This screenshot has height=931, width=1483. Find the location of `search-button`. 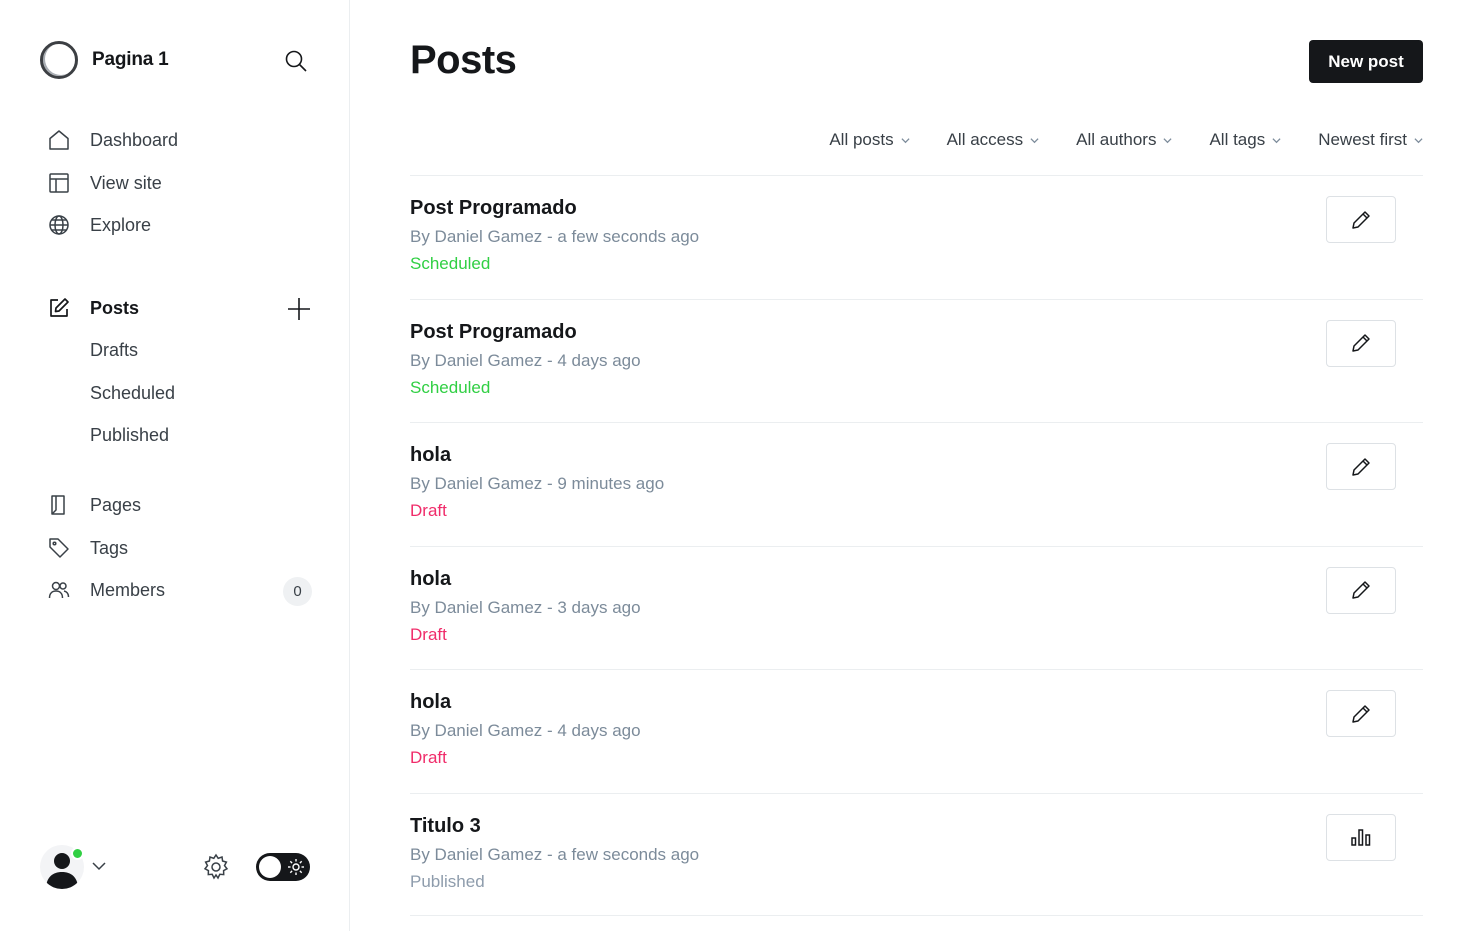

search-button is located at coordinates (296, 61).